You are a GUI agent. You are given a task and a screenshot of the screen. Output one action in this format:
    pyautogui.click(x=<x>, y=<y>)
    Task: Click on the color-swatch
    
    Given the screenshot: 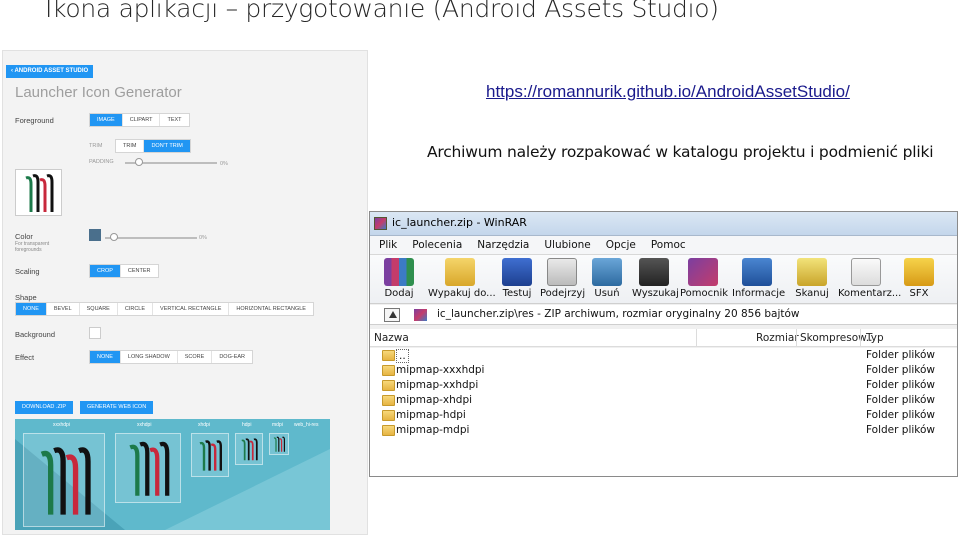 What is the action you would take?
    pyautogui.click(x=95, y=235)
    